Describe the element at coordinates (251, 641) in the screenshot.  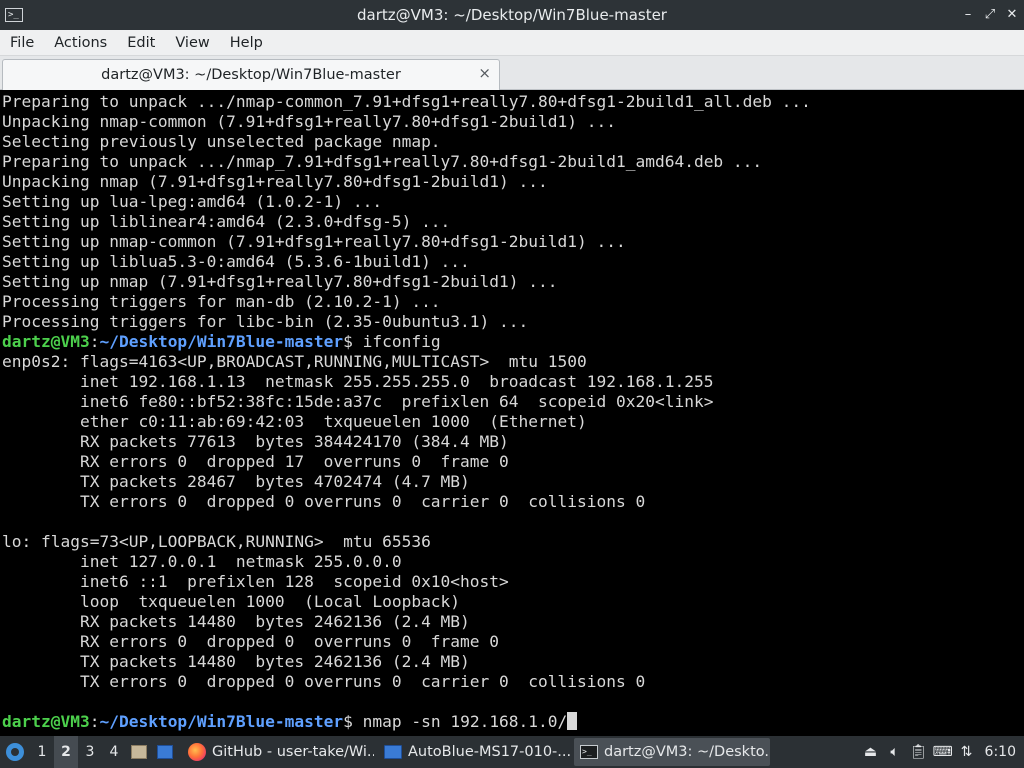
I see `terminal-line: RX errors 0 dropped 0 overruns 0 frame 0` at that location.